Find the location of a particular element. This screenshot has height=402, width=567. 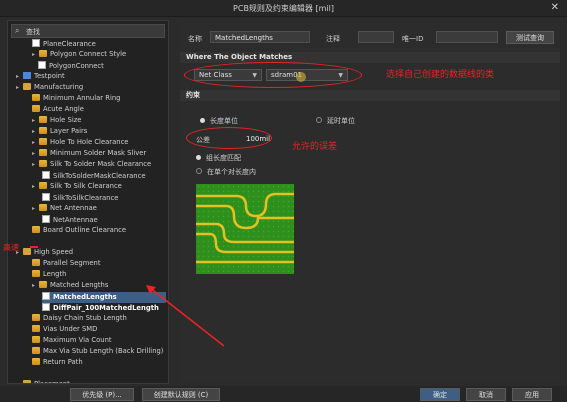

tree-item: SilkToSolderMaskClearance is located at coordinates (104, 176).